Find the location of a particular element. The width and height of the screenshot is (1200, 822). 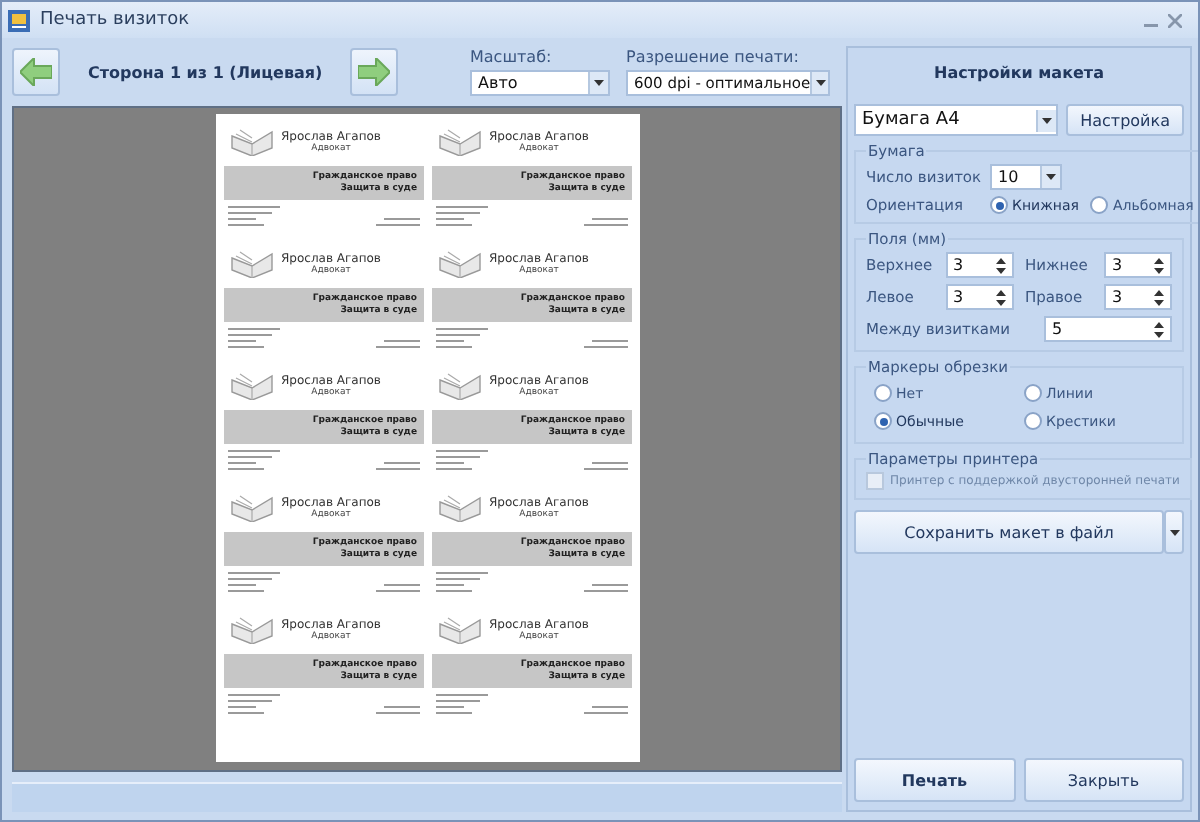

panel-title: Настройки макета is located at coordinates (1019, 74).